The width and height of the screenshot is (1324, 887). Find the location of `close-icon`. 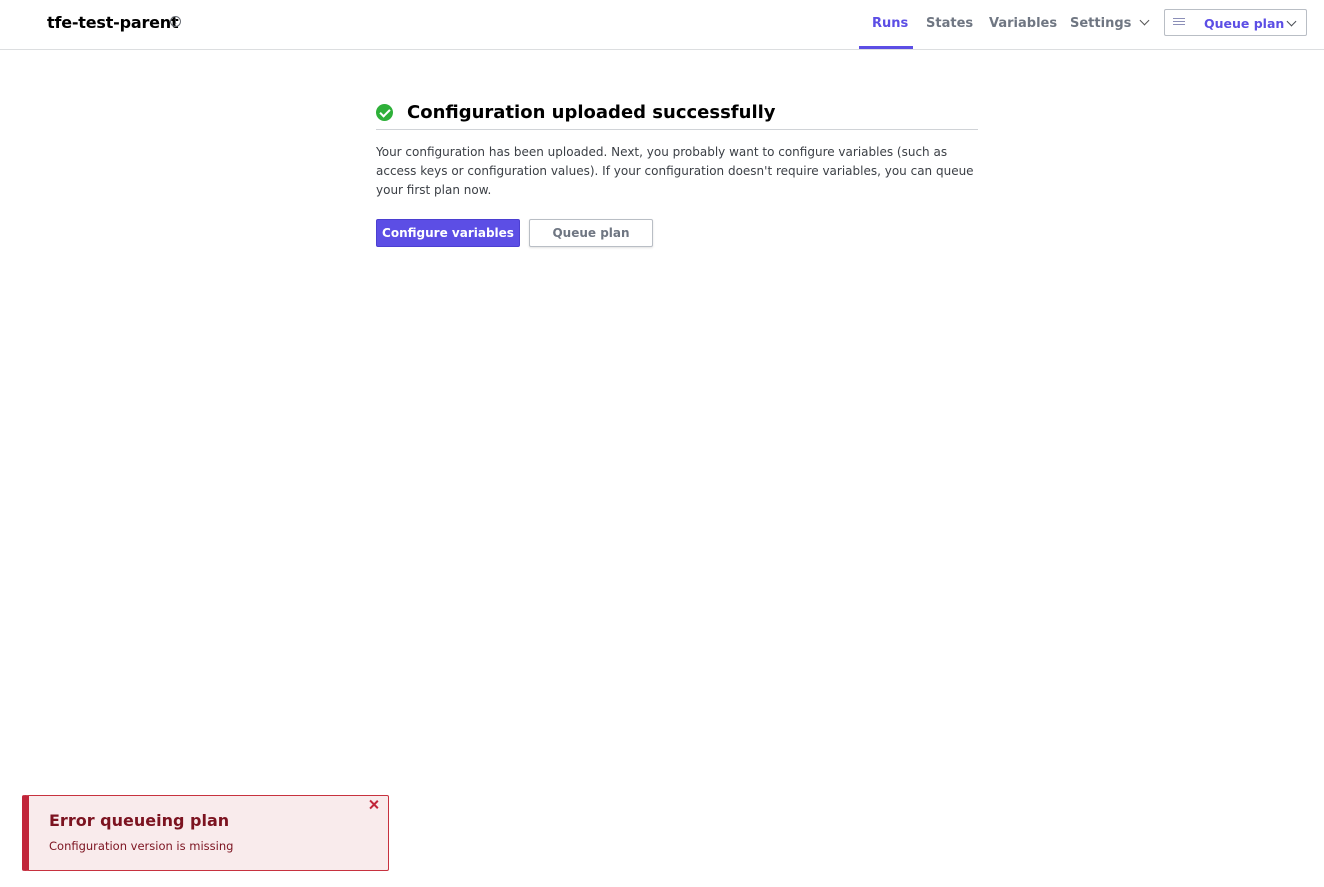

close-icon is located at coordinates (374, 805).